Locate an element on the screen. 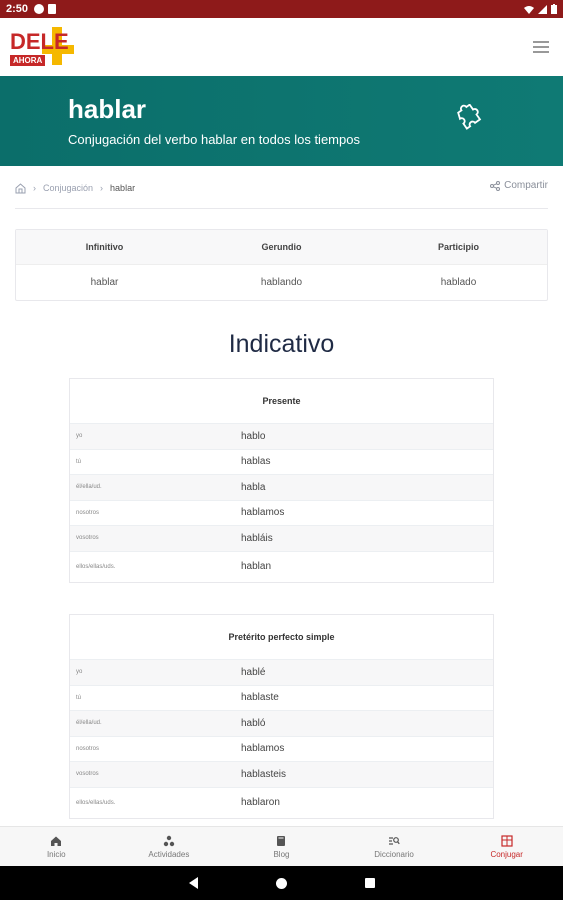 The width and height of the screenshot is (563, 900). header-infinitivo: Infinitivo is located at coordinates (104, 247).